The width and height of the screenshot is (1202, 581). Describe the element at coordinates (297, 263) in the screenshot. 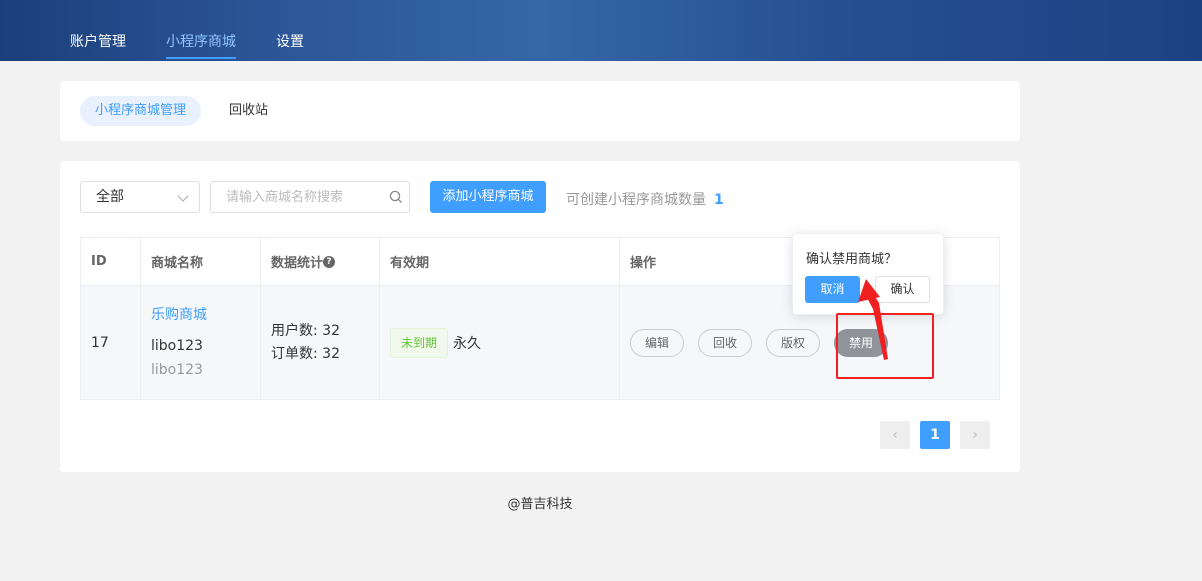

I see `header-stats-label: 数据统计` at that location.